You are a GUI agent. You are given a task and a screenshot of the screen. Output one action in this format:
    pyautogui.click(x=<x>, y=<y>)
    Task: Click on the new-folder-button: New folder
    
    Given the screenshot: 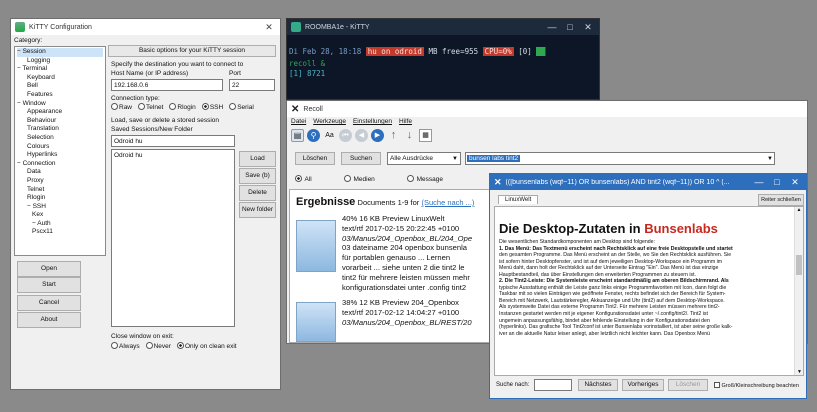 What is the action you would take?
    pyautogui.click(x=257, y=210)
    